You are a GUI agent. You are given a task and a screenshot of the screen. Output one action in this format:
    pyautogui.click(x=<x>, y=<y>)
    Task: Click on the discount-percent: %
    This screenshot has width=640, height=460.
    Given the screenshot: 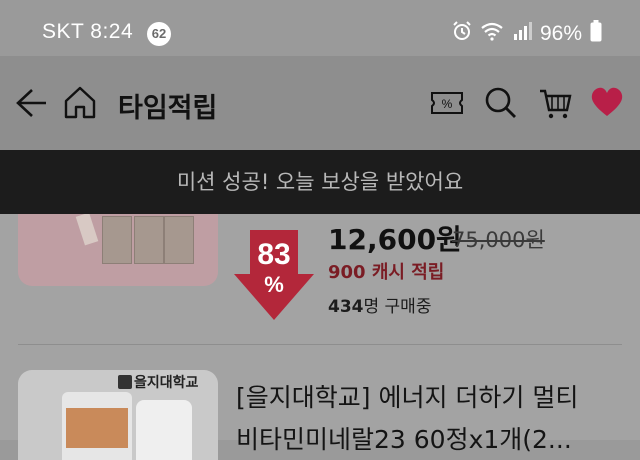 What is the action you would take?
    pyautogui.click(x=274, y=284)
    